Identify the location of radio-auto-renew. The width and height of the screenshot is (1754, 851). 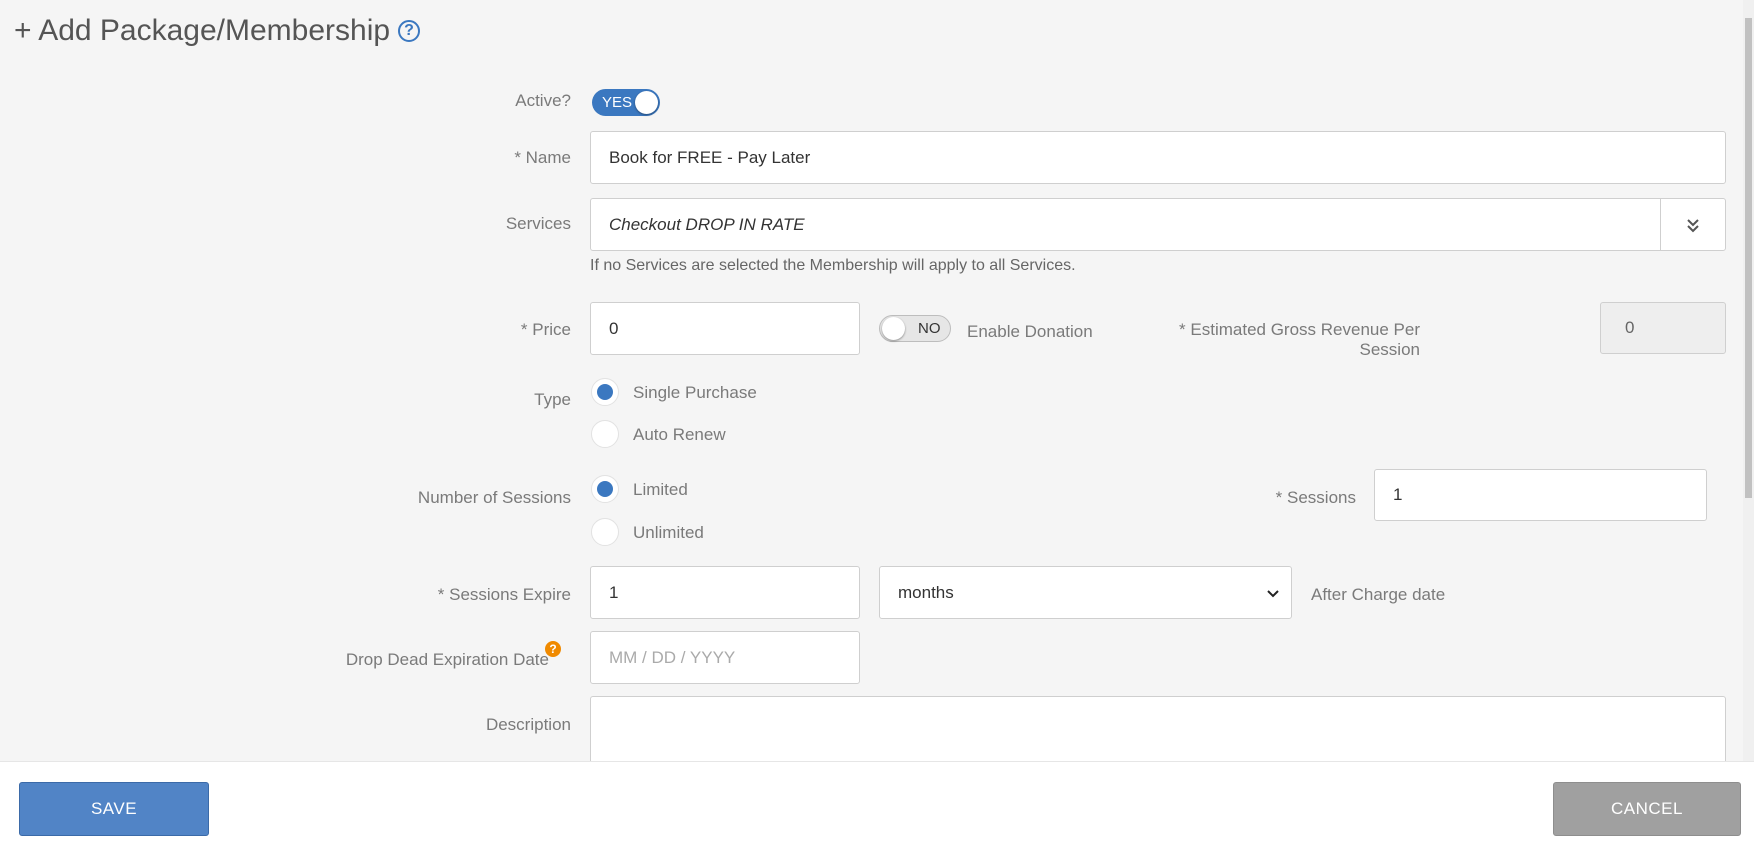
(605, 434).